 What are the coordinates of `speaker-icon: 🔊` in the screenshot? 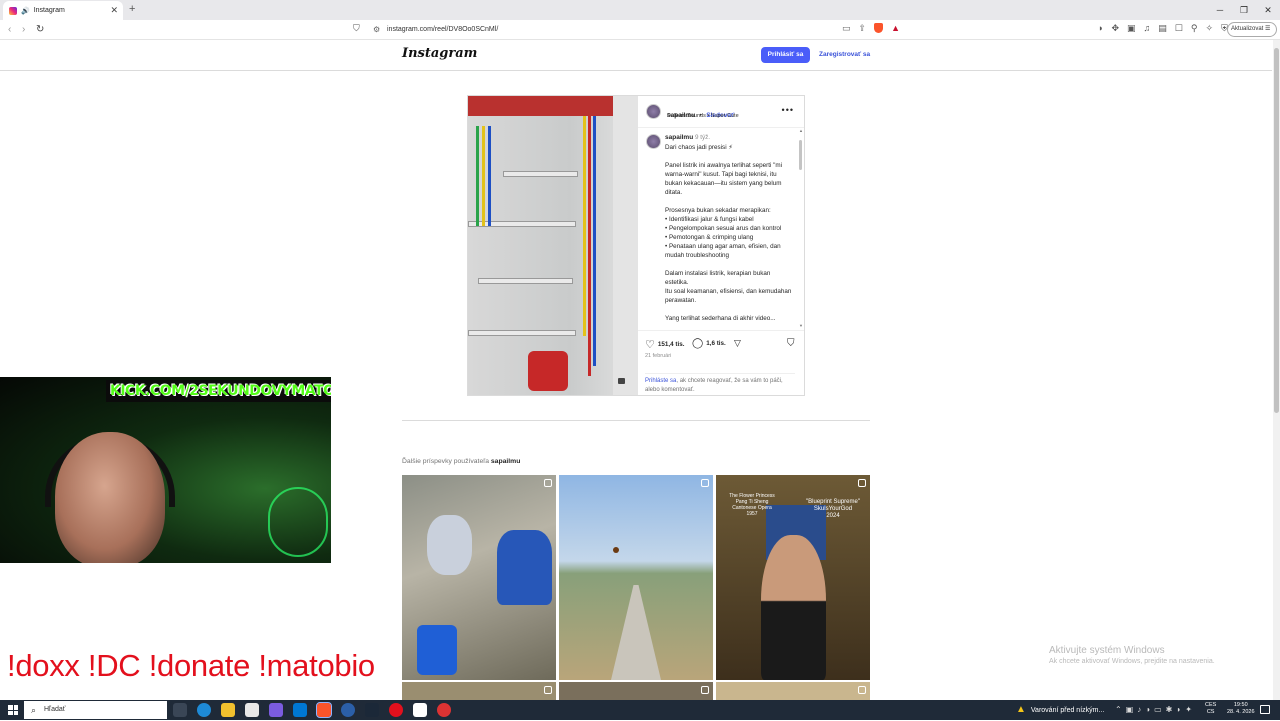 It's located at (25, 11).